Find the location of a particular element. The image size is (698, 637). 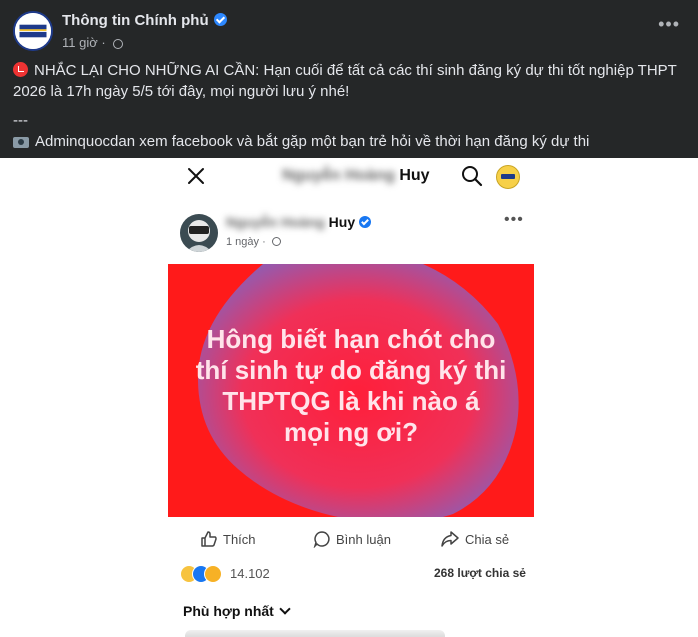

comment-sort-dropdown: Phù hợp nhất is located at coordinates (237, 611).